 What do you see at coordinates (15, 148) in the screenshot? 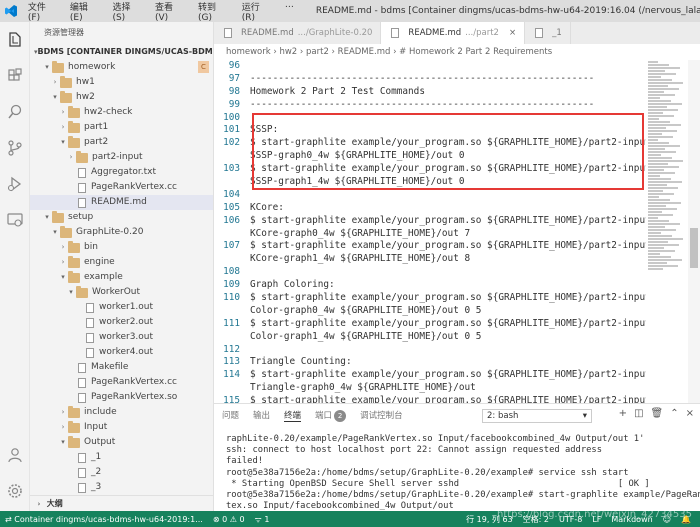
I see `source-control-icon` at bounding box center [15, 148].